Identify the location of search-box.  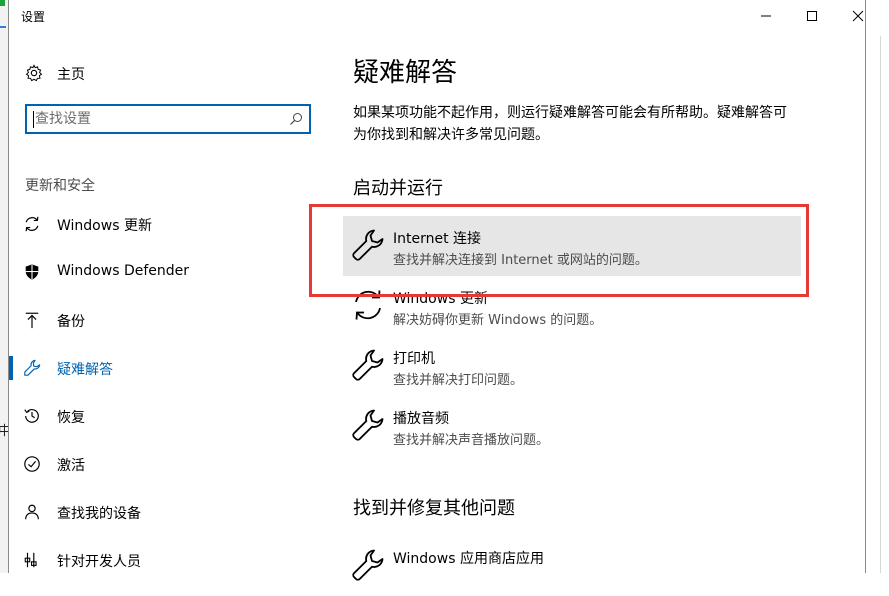
(168, 119).